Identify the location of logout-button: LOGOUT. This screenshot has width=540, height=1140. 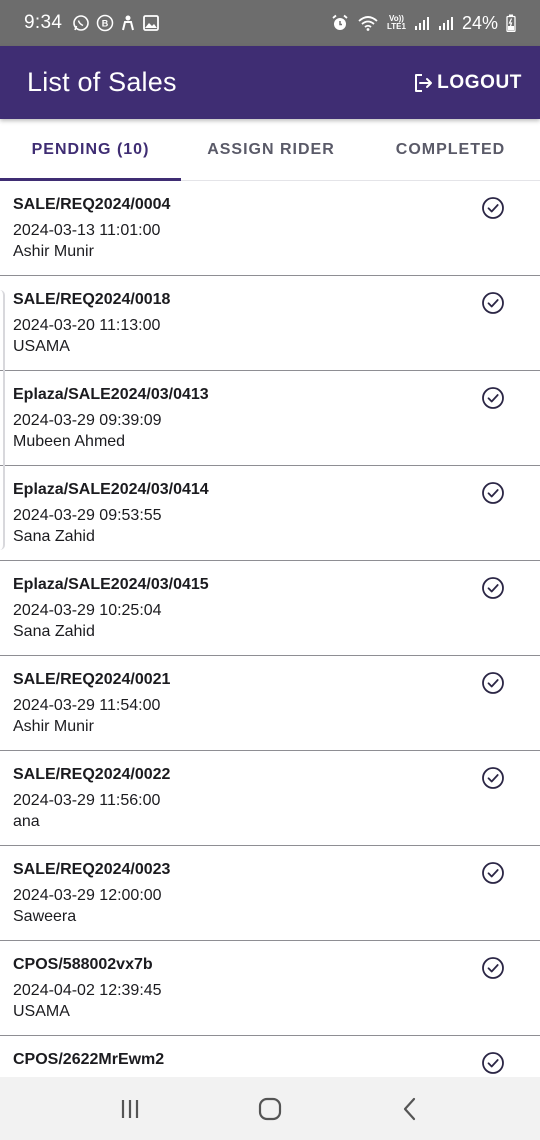
(466, 83).